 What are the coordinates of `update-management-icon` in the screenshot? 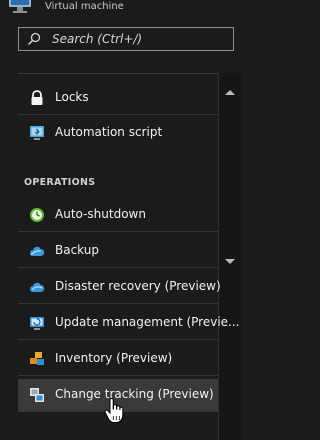 It's located at (37, 323).